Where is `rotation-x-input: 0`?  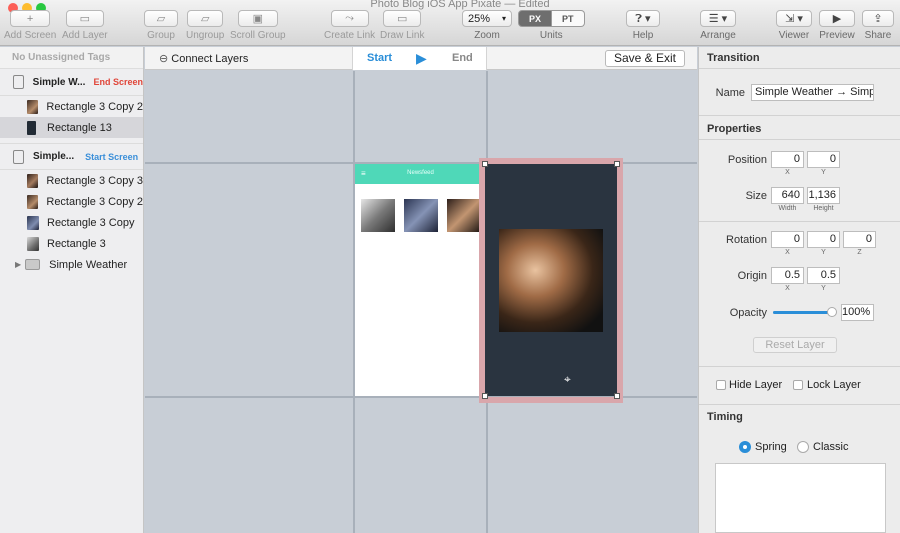 rotation-x-input: 0 is located at coordinates (787, 239).